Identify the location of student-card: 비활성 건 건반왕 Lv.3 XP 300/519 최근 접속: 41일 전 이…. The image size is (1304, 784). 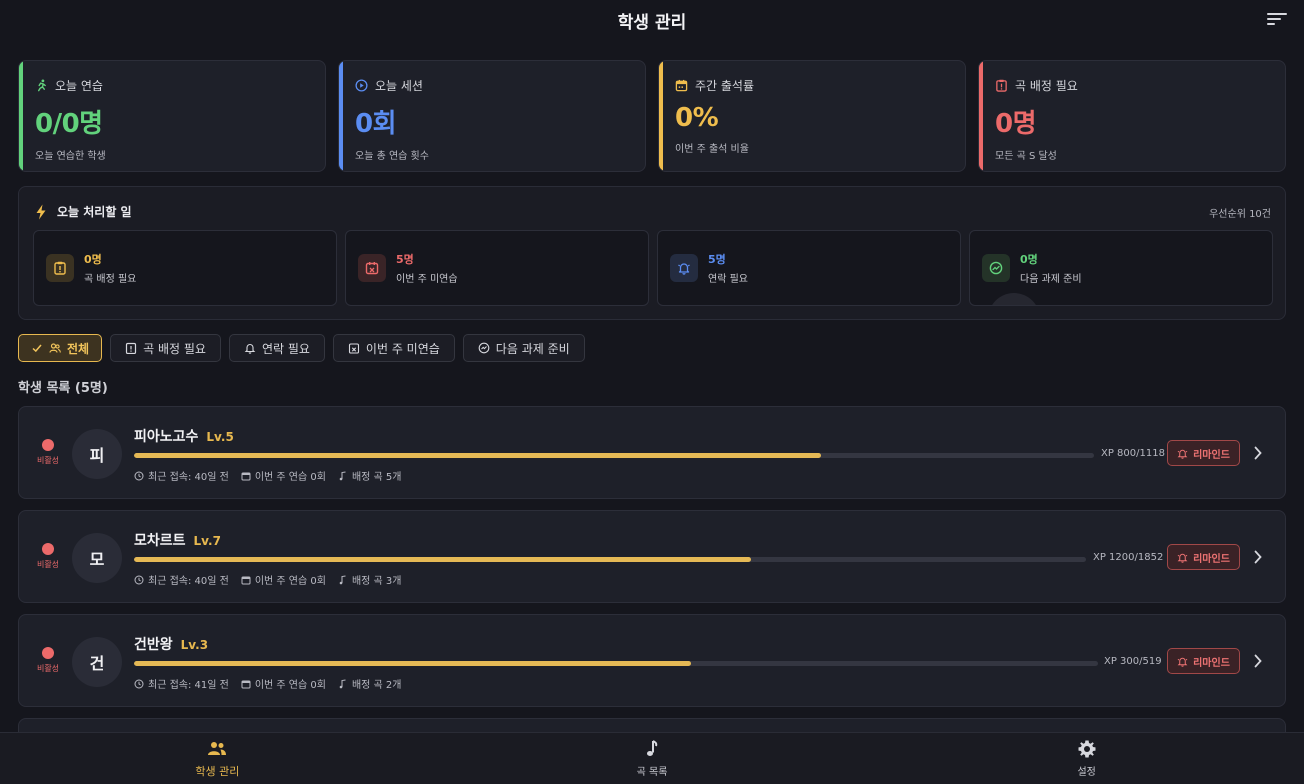
(652, 660).